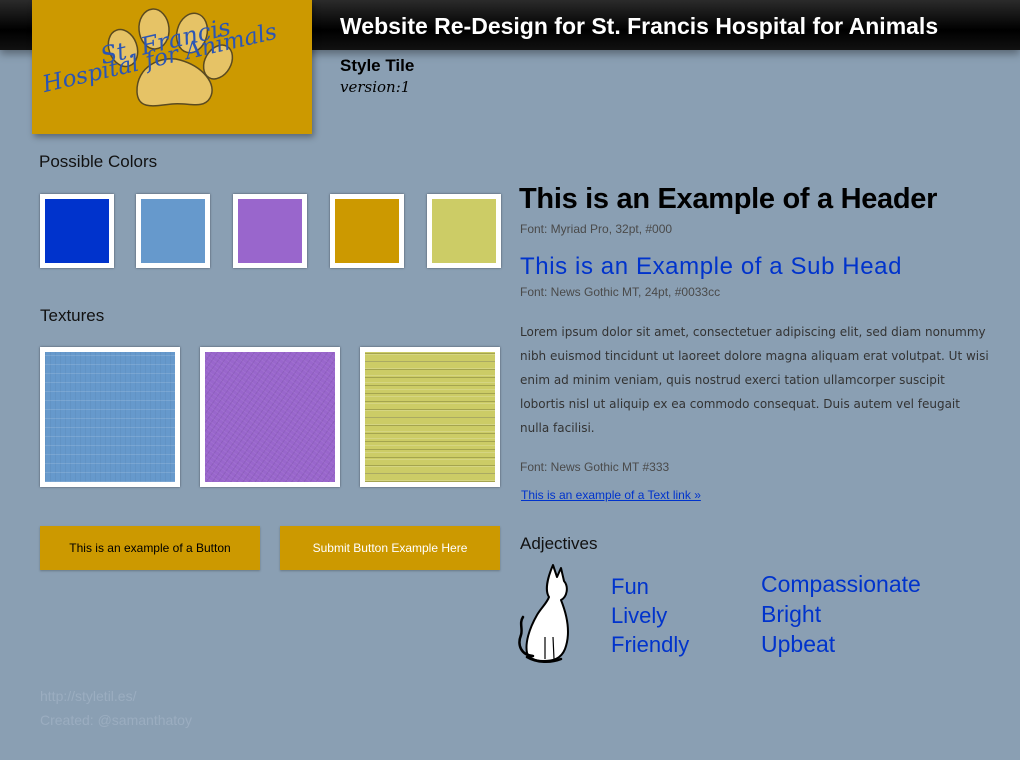 The width and height of the screenshot is (1020, 760). Describe the element at coordinates (72, 315) in the screenshot. I see `textures-label: Textures` at that location.